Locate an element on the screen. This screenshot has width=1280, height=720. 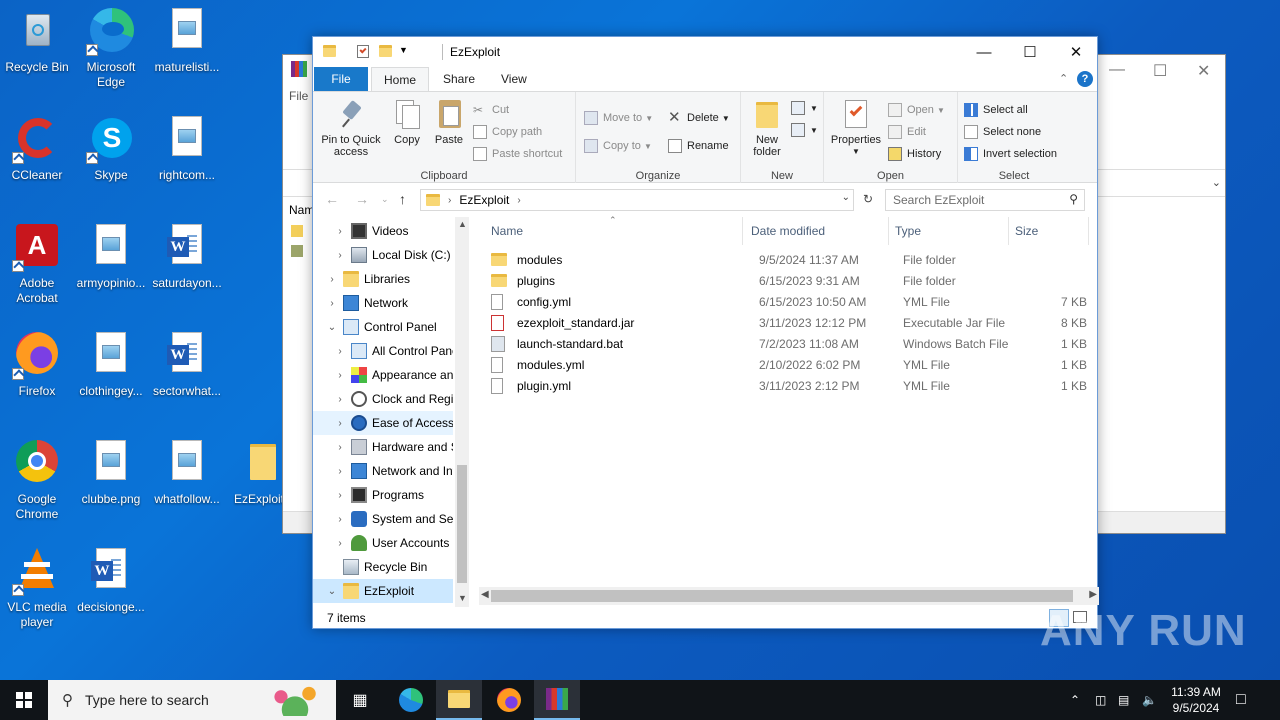
search-box: Search EzExploit ⚲ is located at coordinates (985, 200).